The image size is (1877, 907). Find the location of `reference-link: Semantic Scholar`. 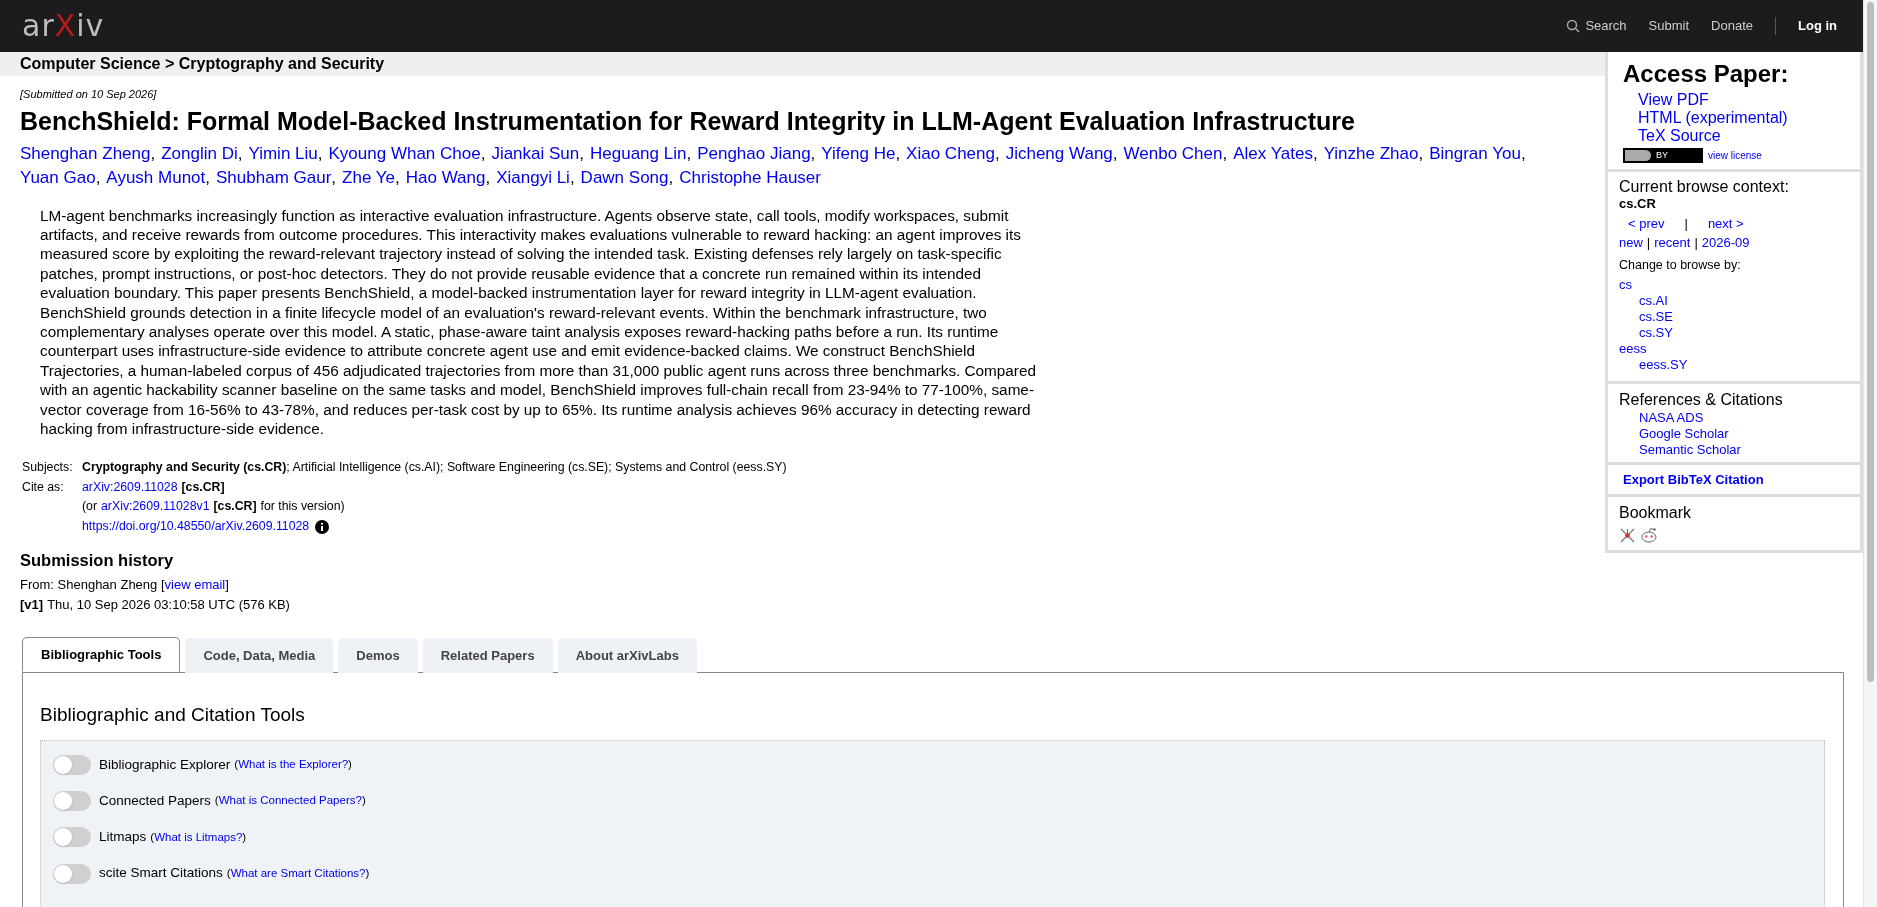

reference-link: Semantic Scholar is located at coordinates (1744, 450).